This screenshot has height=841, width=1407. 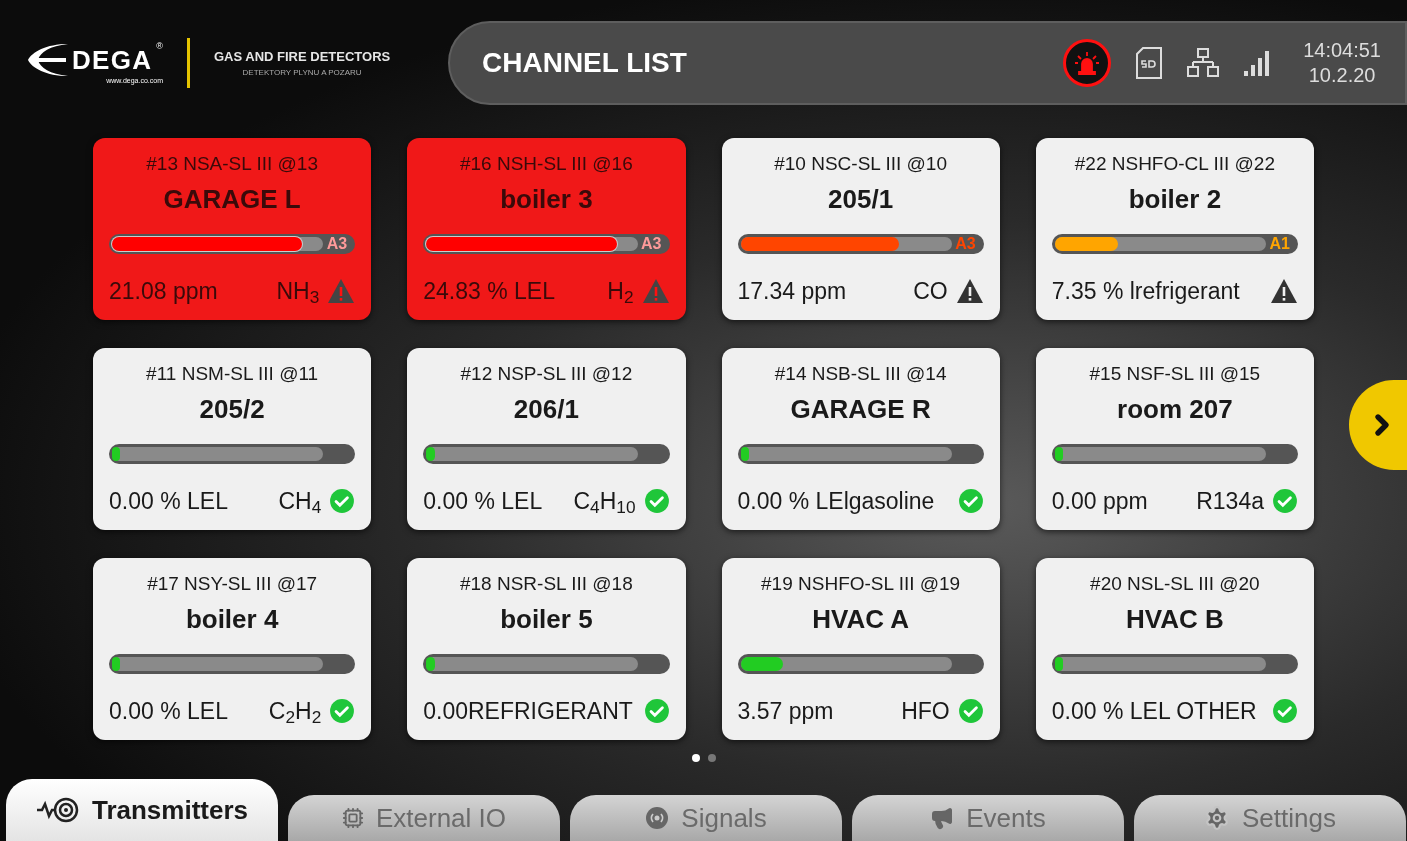 What do you see at coordinates (942, 818) in the screenshot?
I see `megaphone-icon` at bounding box center [942, 818].